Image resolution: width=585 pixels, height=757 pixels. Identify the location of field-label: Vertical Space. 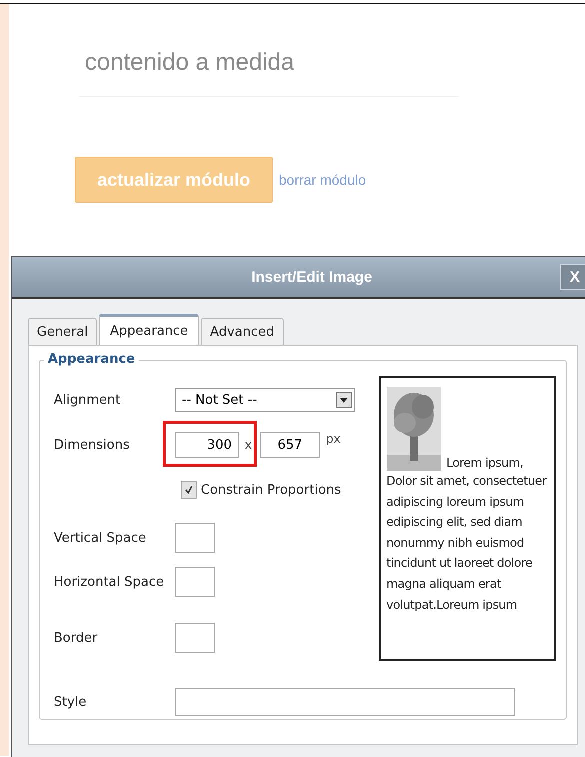
(101, 538).